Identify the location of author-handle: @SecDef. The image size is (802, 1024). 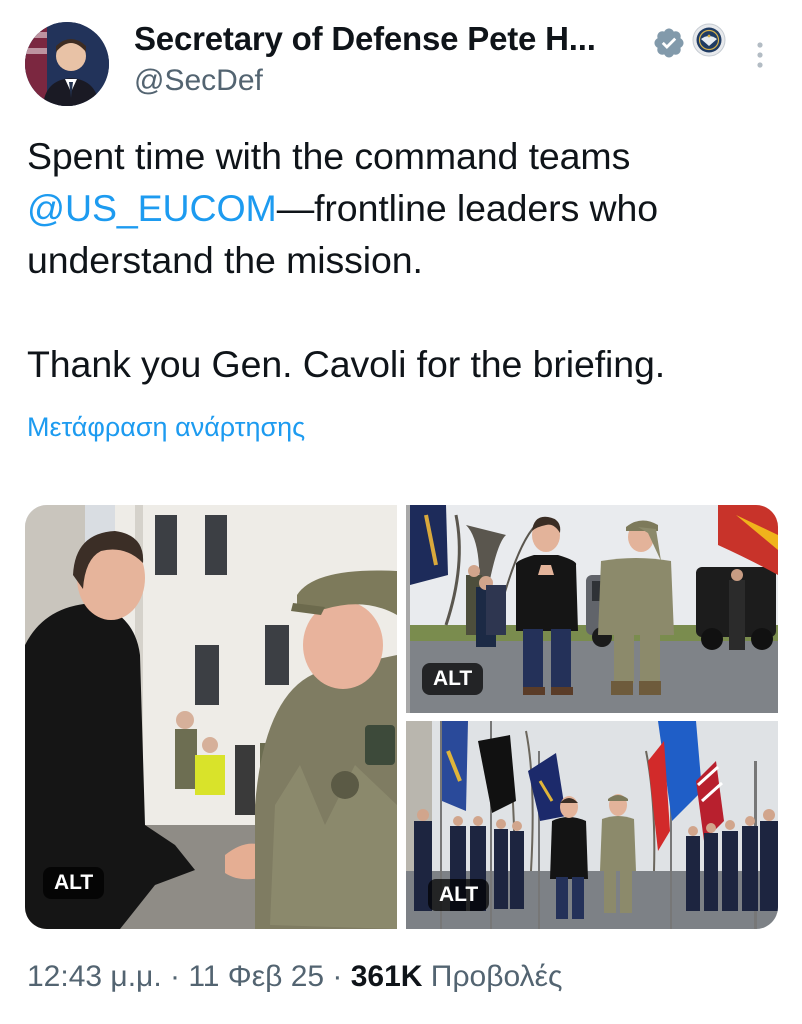
(198, 81).